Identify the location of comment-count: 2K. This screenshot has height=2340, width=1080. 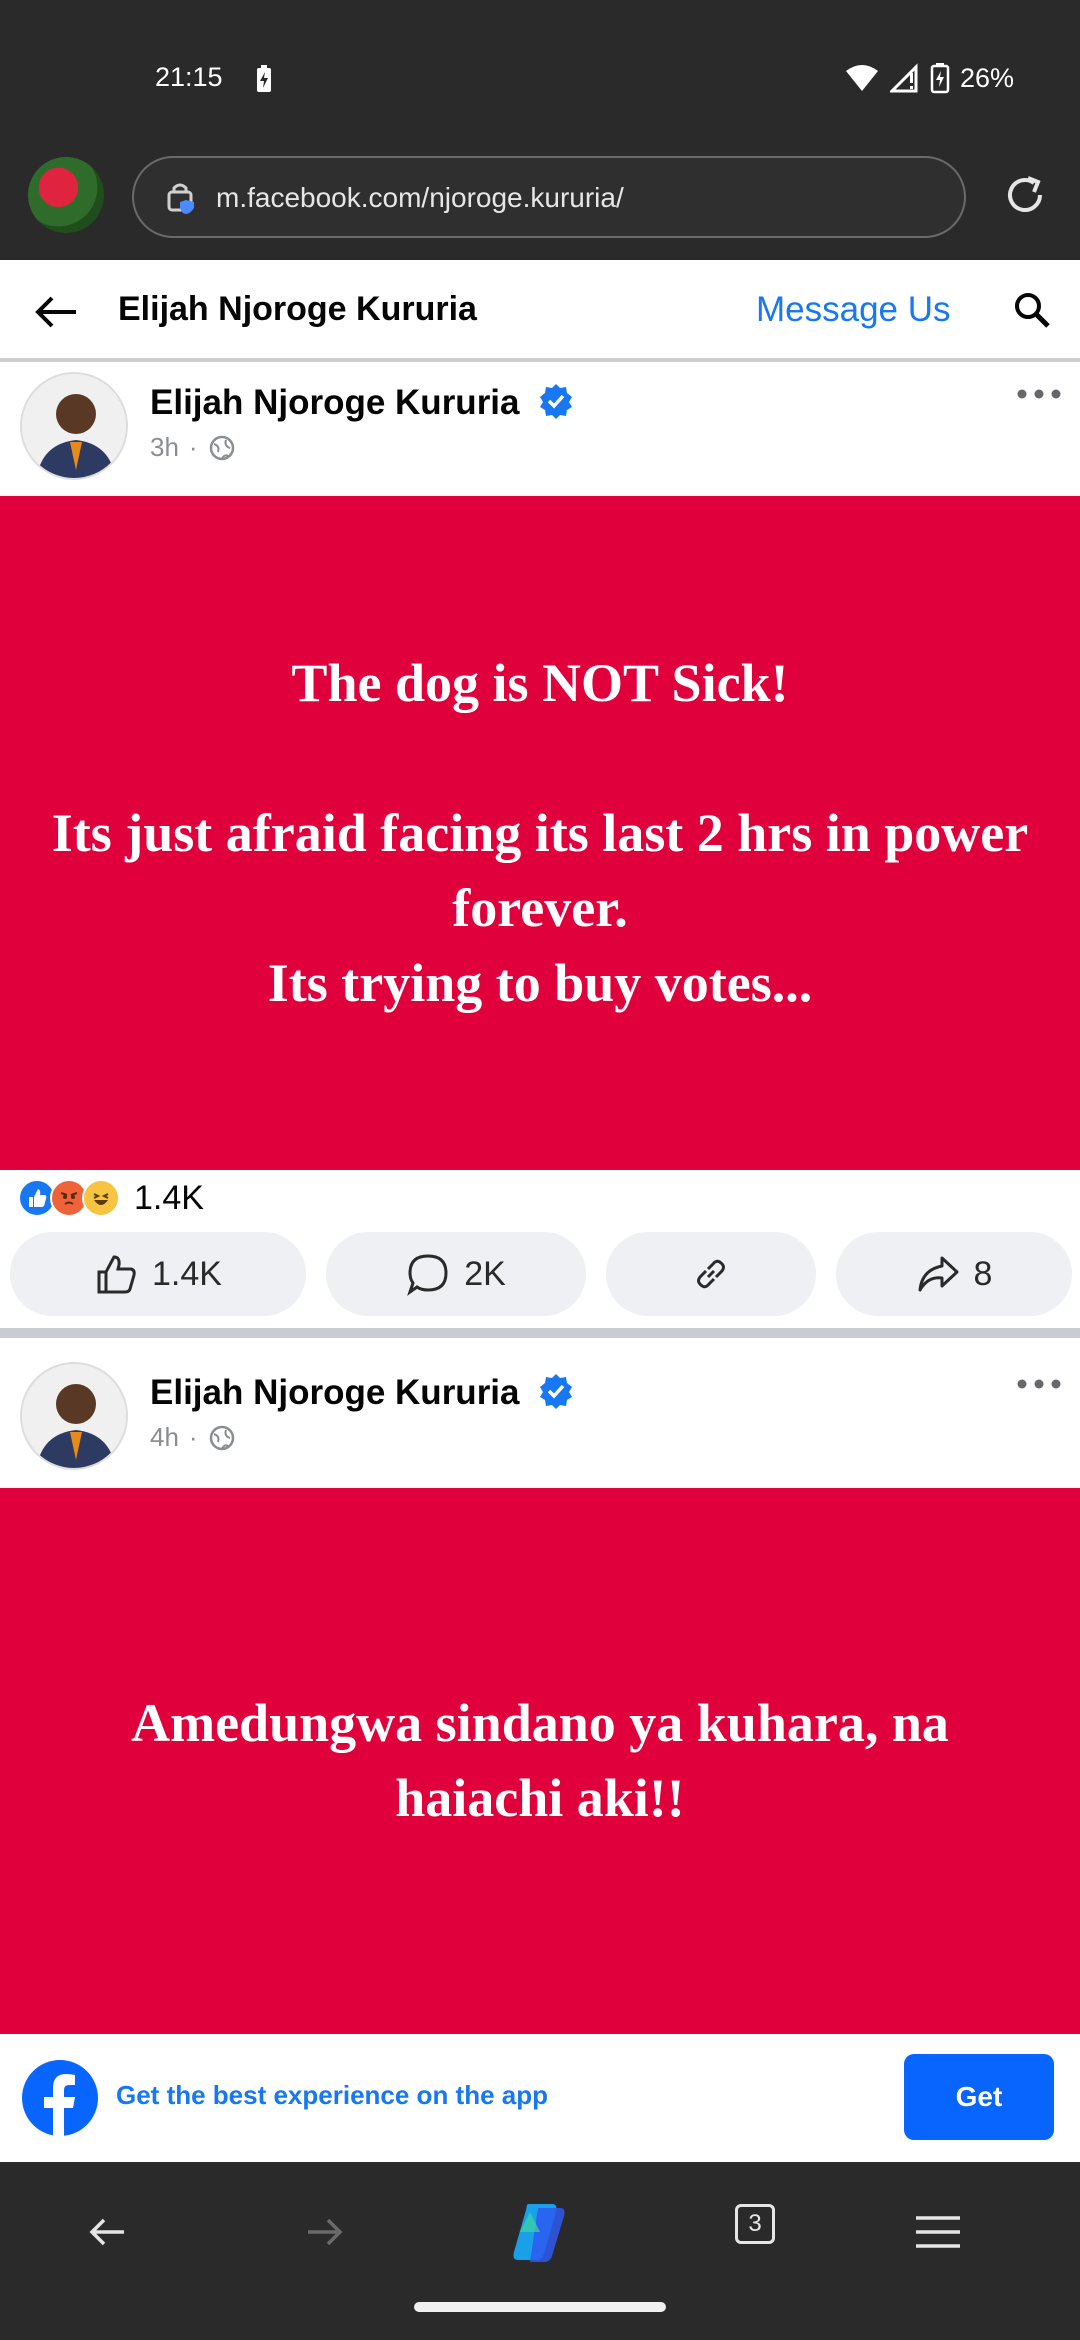
(485, 1273).